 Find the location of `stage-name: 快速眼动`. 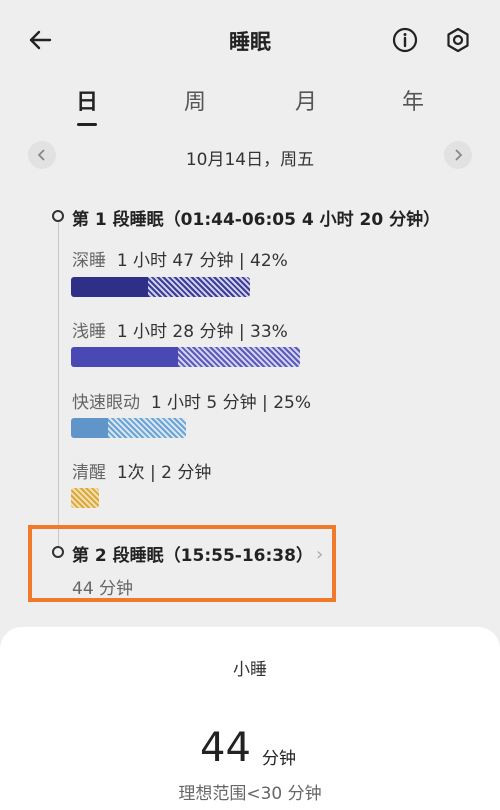

stage-name: 快速眼动 is located at coordinates (106, 403).